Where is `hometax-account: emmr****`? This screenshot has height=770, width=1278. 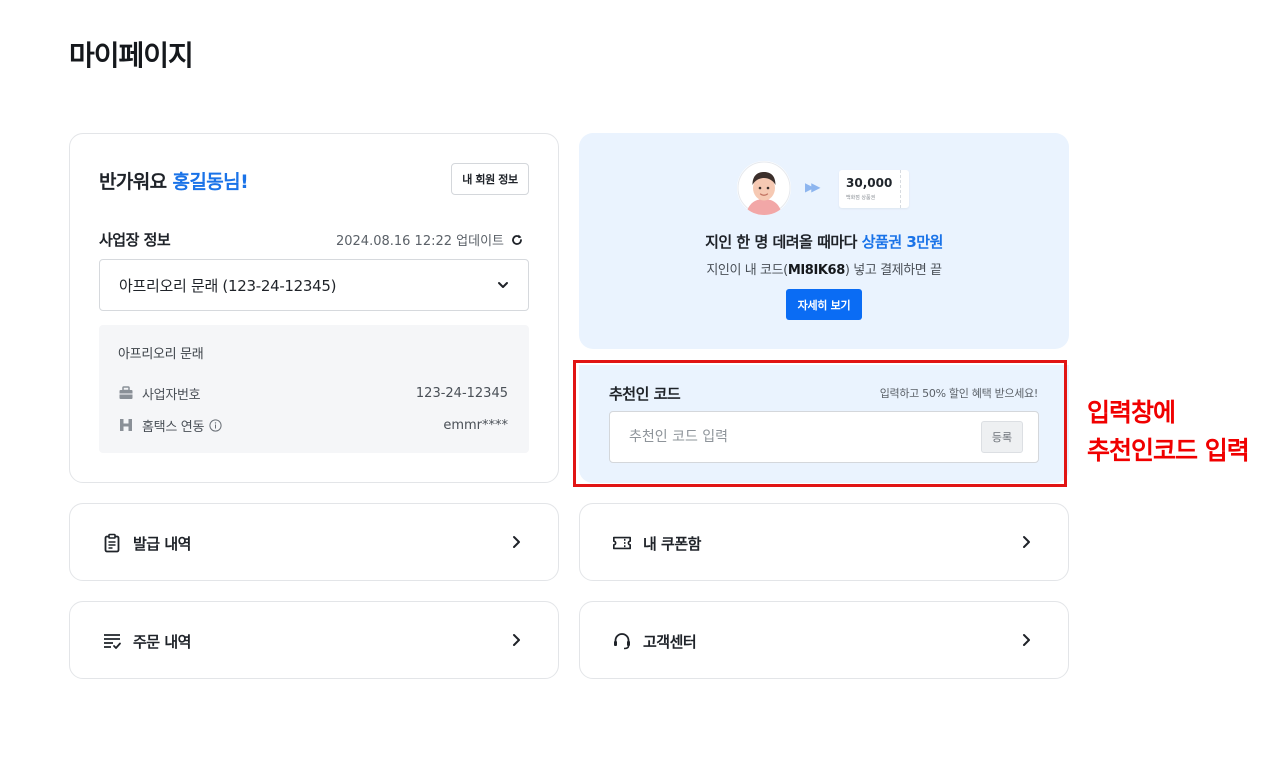 hometax-account: emmr**** is located at coordinates (475, 425).